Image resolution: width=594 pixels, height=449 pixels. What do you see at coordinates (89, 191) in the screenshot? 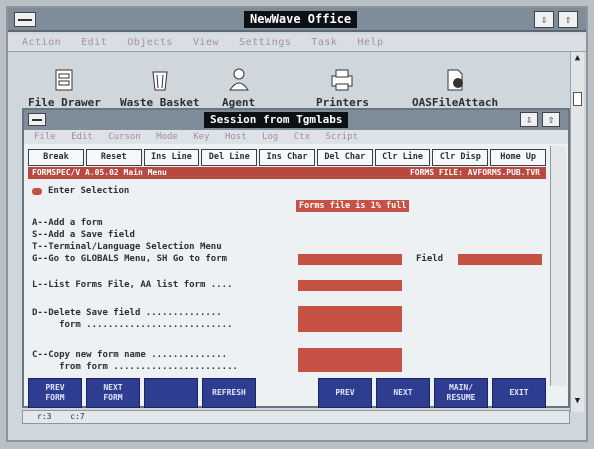
I see `enter-selection-label: Enter Selection` at bounding box center [89, 191].